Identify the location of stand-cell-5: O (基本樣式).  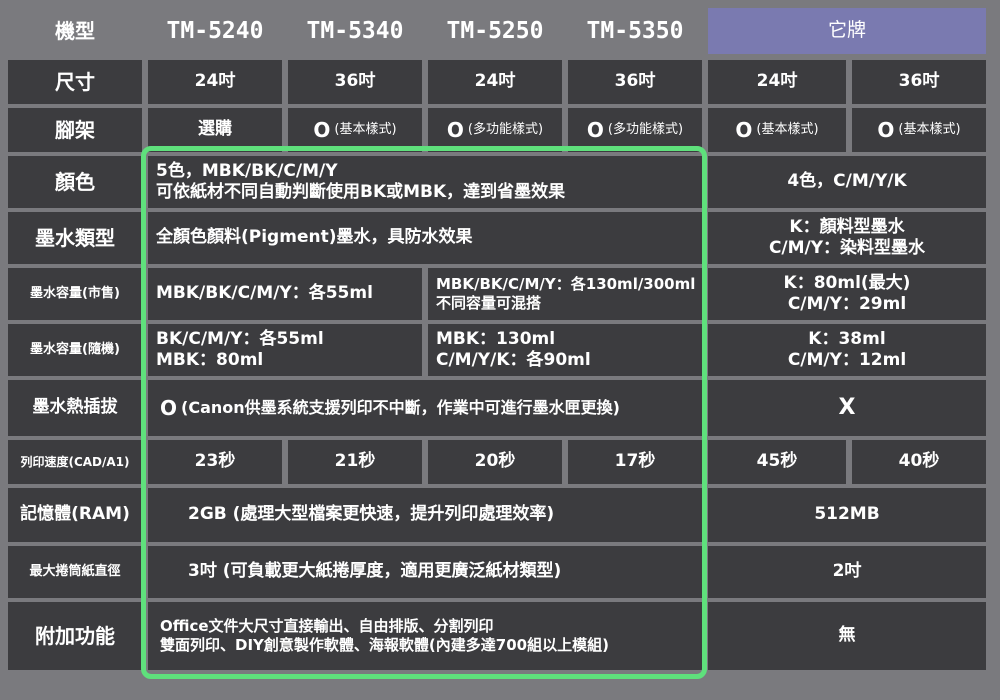
(777, 130).